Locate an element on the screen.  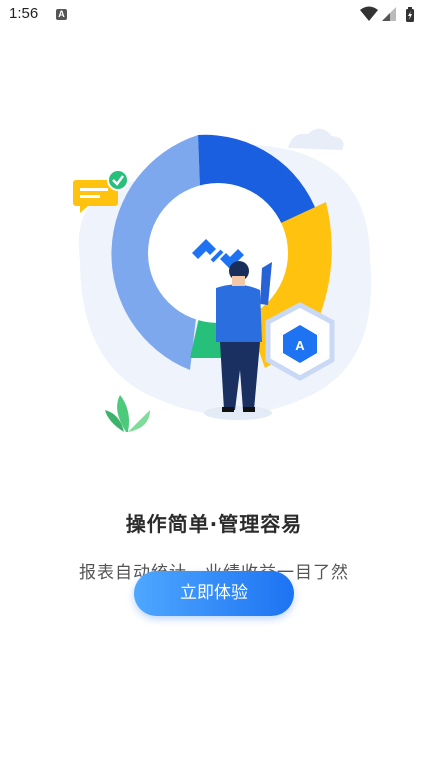
wifi-icon is located at coordinates (369, 13).